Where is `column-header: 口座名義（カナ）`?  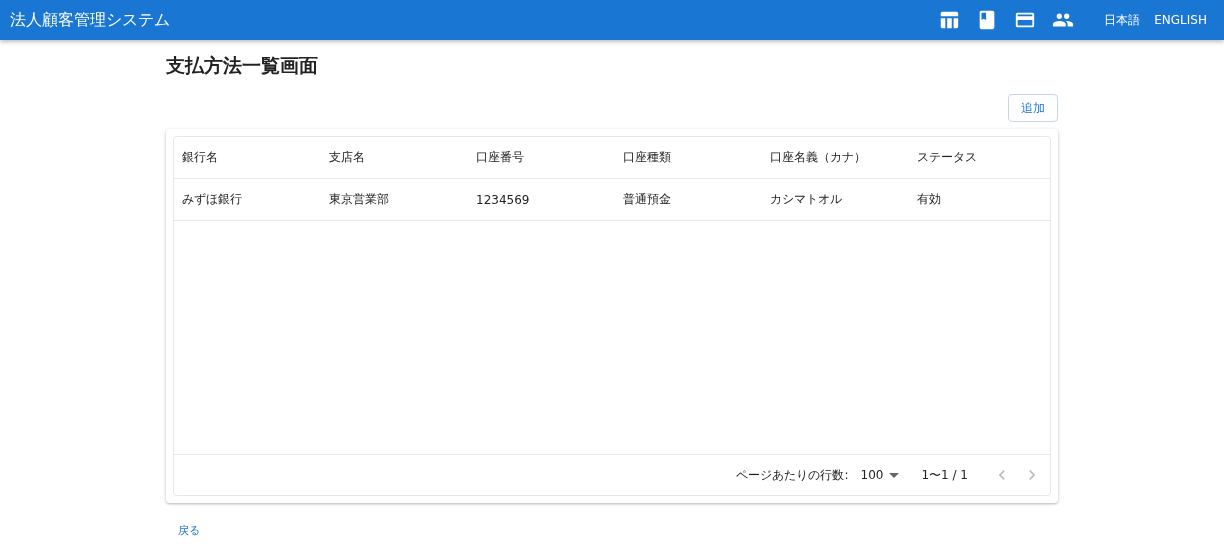
column-header: 口座名義（カナ） is located at coordinates (835, 157).